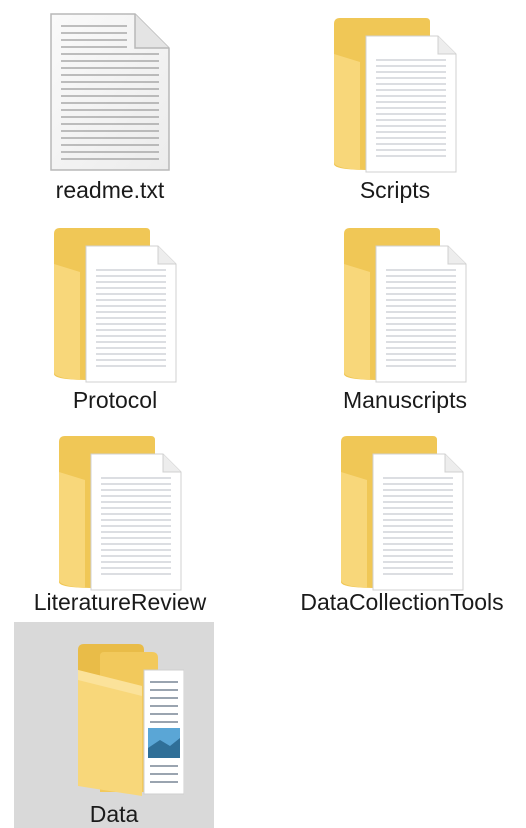  I want to click on folder-label: Manuscripts, so click(405, 400).